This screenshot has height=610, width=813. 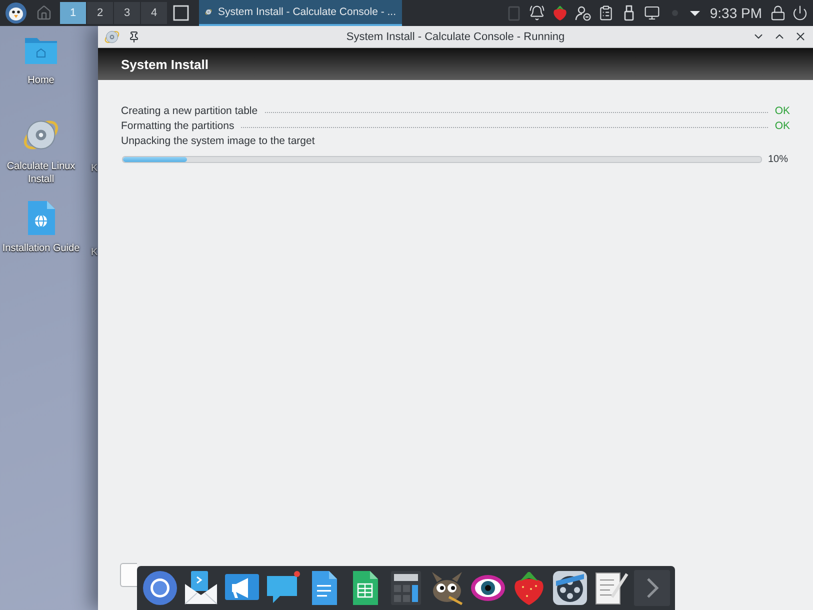 I want to click on power-icon, so click(x=800, y=13).